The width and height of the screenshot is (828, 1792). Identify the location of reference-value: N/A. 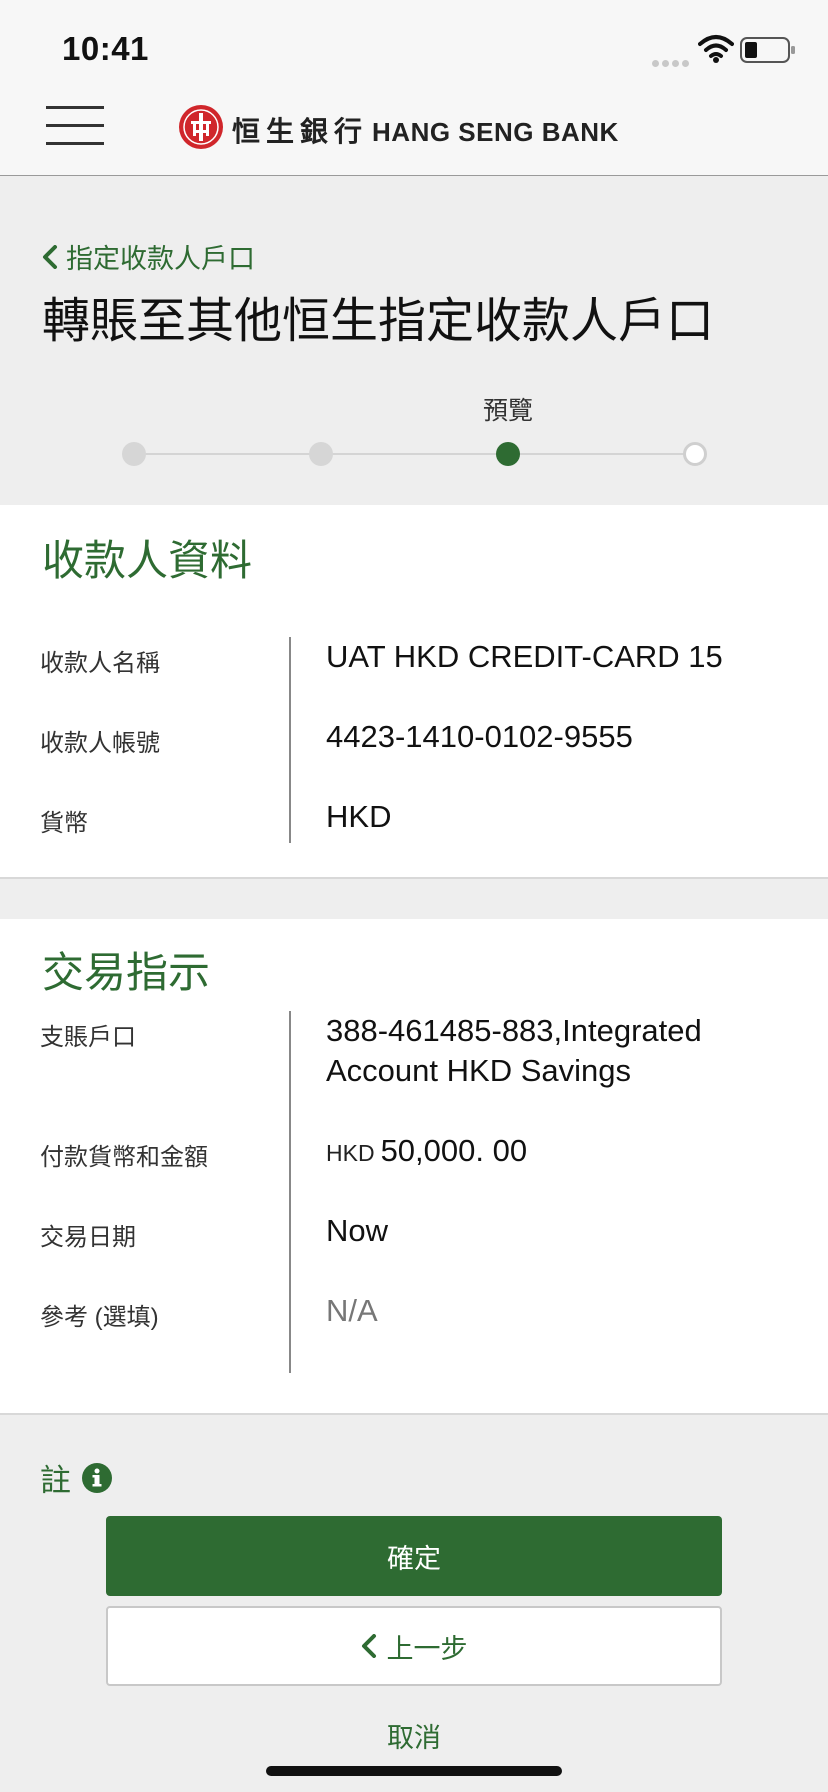
(352, 1310).